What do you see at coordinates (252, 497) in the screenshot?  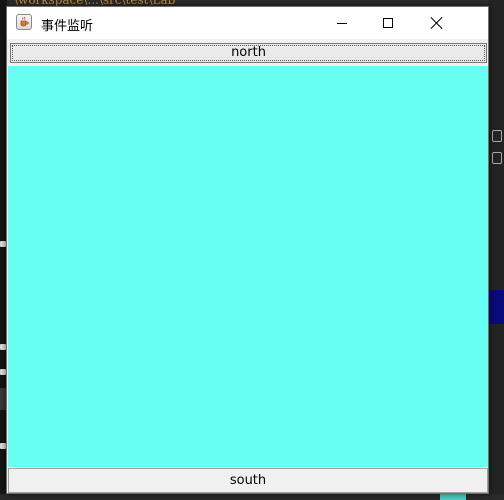 I see `background-bottom-strip` at bounding box center [252, 497].